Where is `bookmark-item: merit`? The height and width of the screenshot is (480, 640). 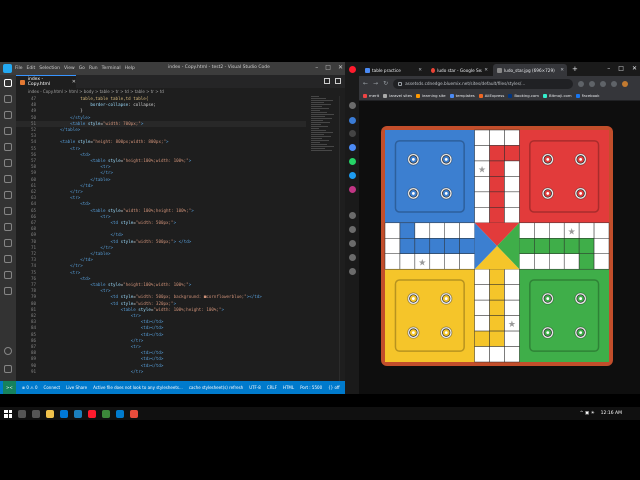
bookmark-item: merit is located at coordinates (371, 95).